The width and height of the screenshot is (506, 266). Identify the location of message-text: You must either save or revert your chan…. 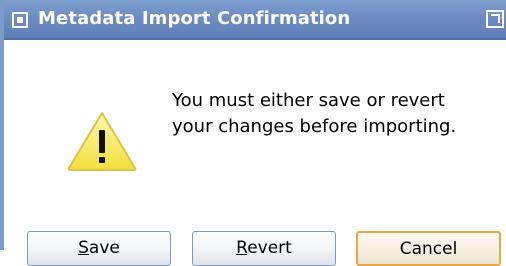
(332, 114).